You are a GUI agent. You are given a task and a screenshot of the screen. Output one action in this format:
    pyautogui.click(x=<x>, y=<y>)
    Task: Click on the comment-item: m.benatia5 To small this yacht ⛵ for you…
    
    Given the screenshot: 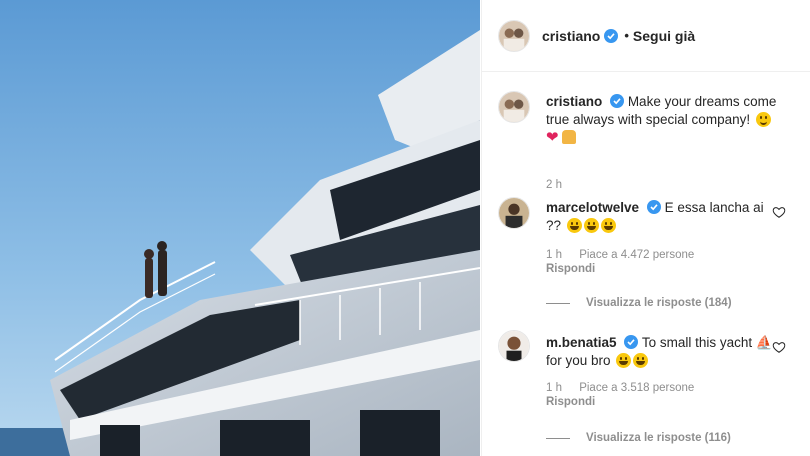 What is the action you would take?
    pyautogui.click(x=648, y=393)
    